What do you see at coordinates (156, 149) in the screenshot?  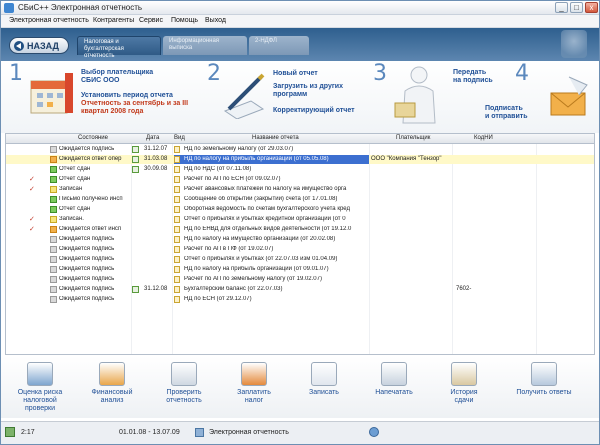 I see `cell-date: 31.12.07` at bounding box center [156, 149].